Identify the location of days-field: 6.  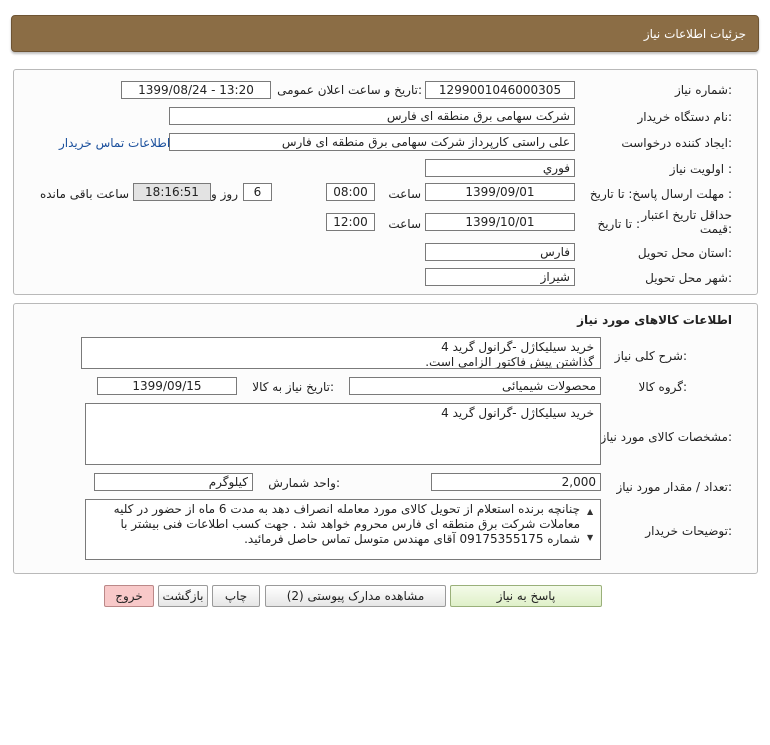
(257, 192).